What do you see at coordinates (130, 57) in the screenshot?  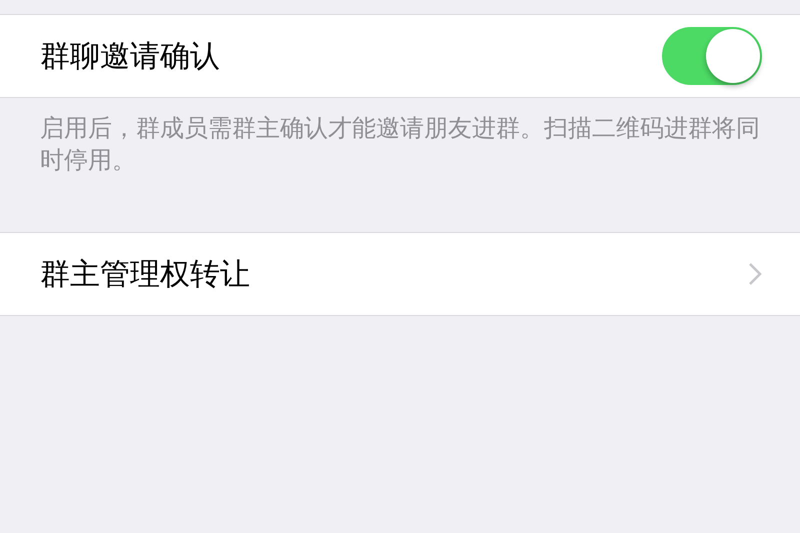 I see `setting-label: 群聊邀请确认` at bounding box center [130, 57].